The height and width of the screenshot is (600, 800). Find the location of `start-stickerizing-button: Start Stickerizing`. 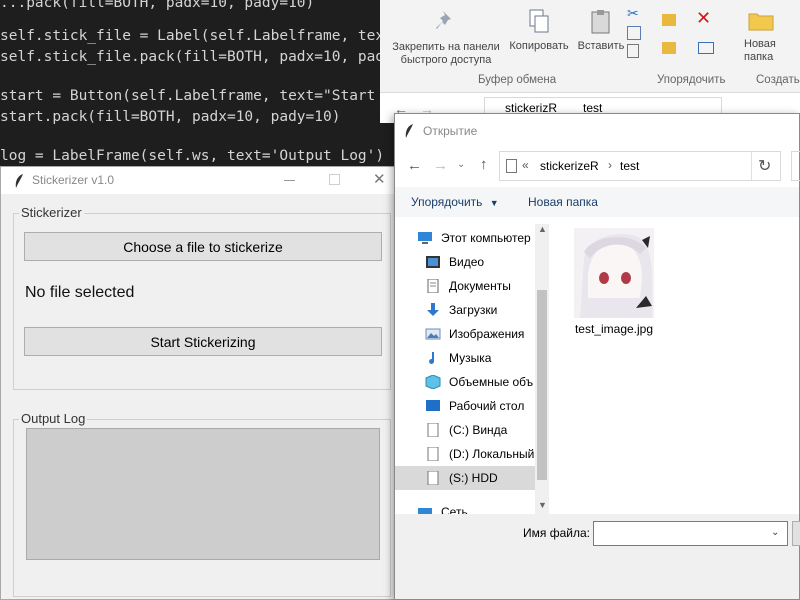

start-stickerizing-button: Start Stickerizing is located at coordinates (203, 341).